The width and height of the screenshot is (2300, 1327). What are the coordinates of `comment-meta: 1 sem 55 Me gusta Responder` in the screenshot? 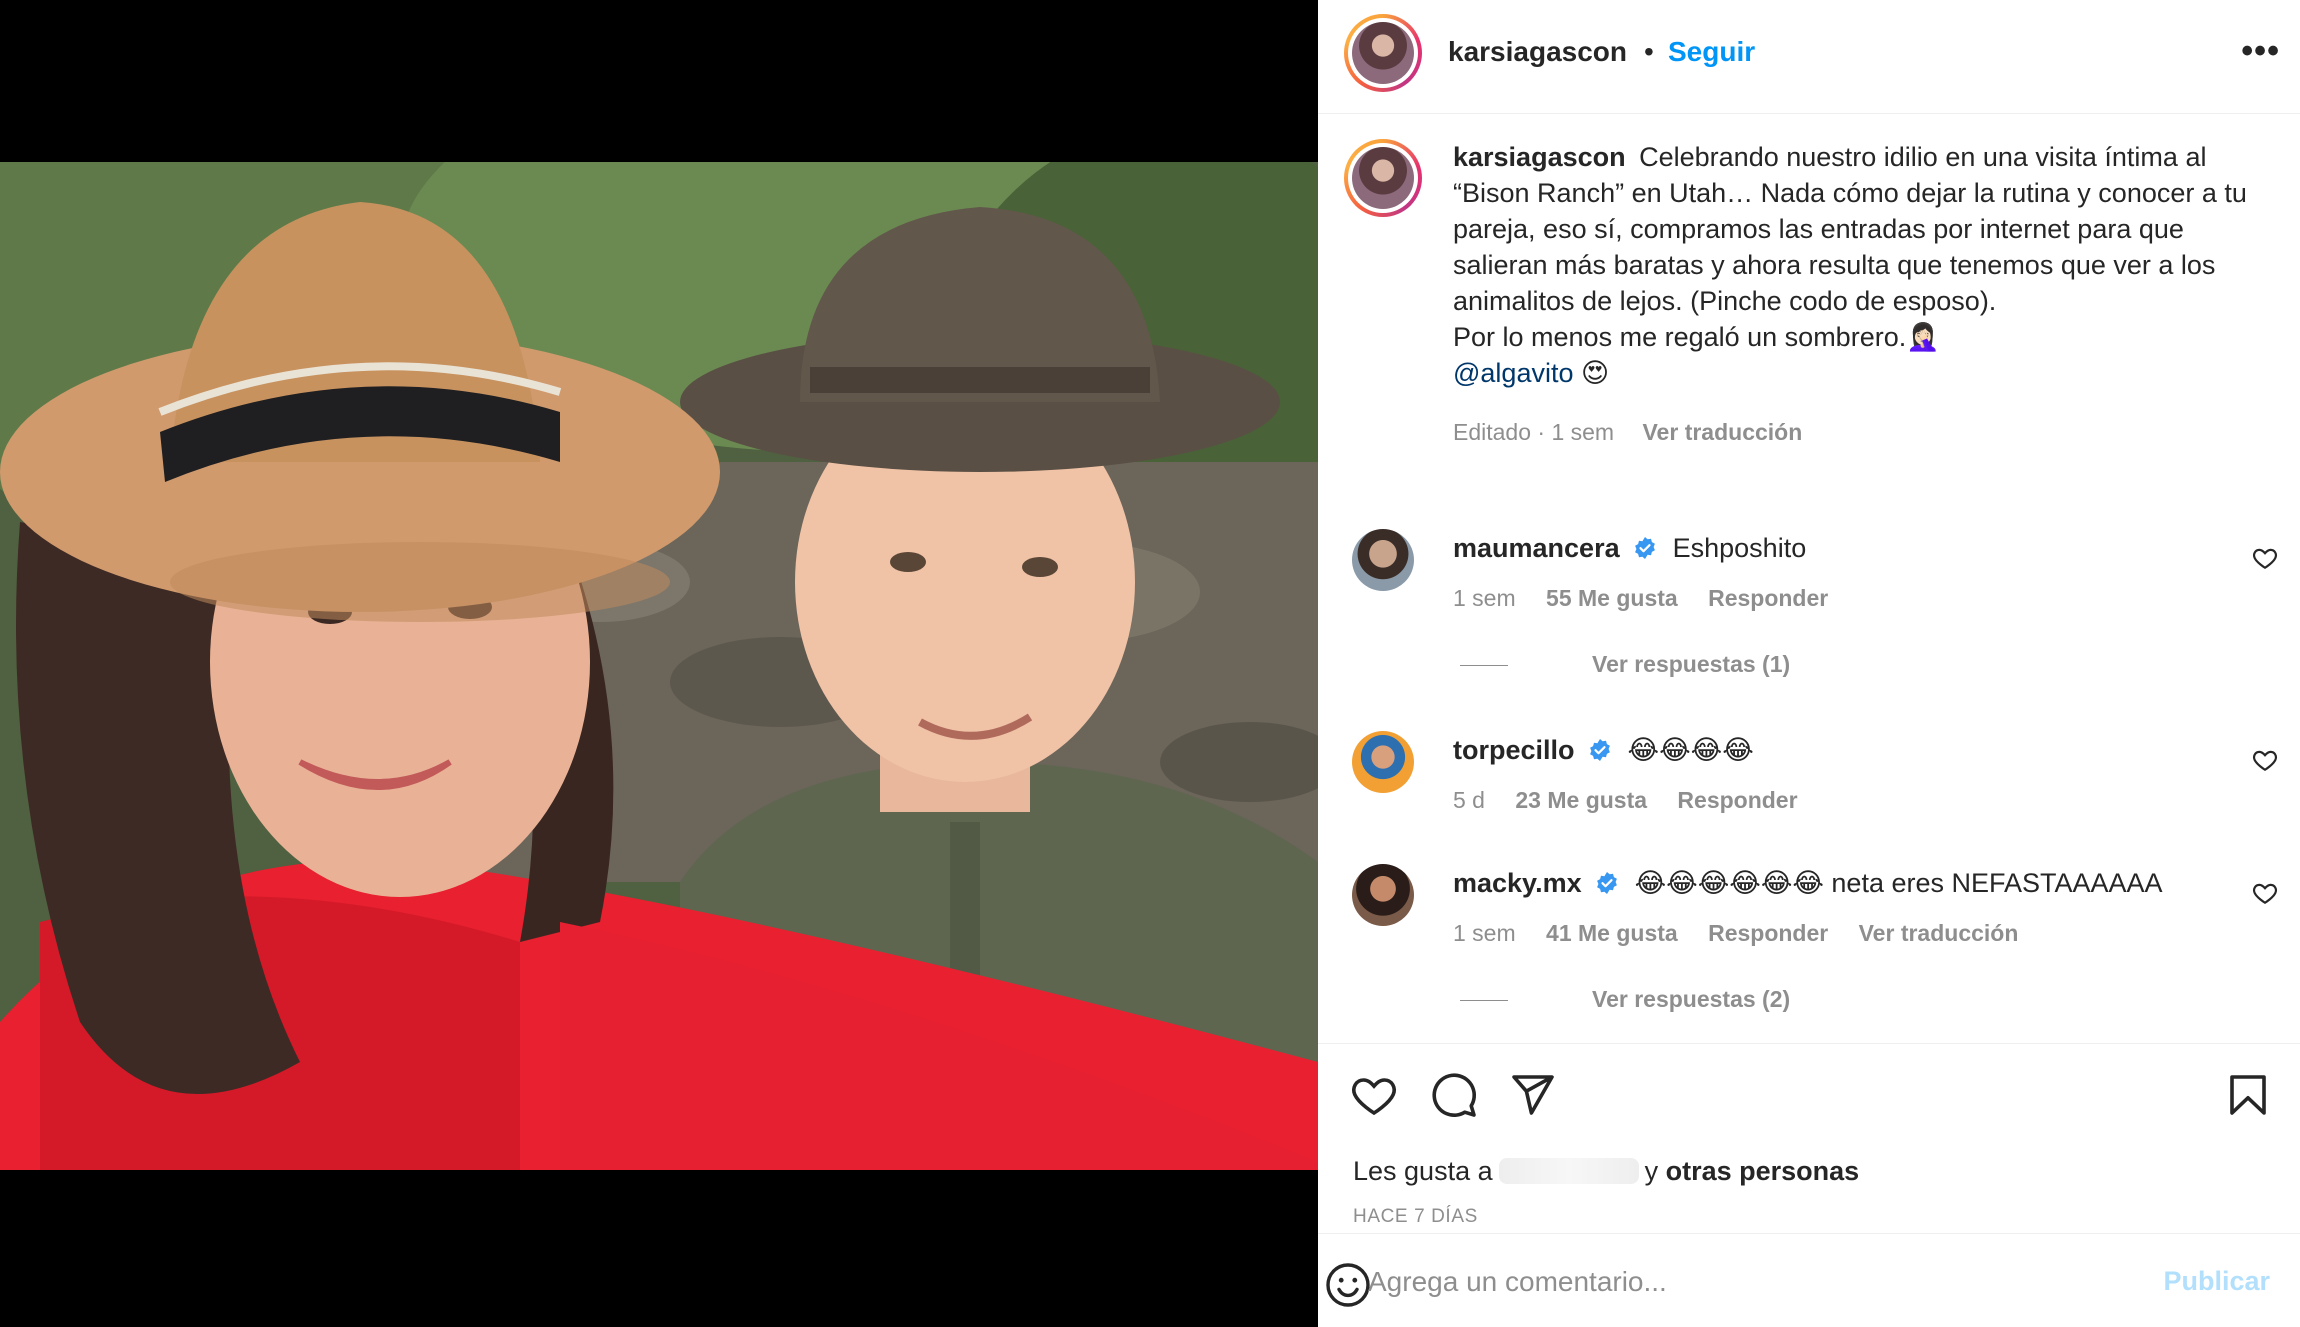 It's located at (1652, 598).